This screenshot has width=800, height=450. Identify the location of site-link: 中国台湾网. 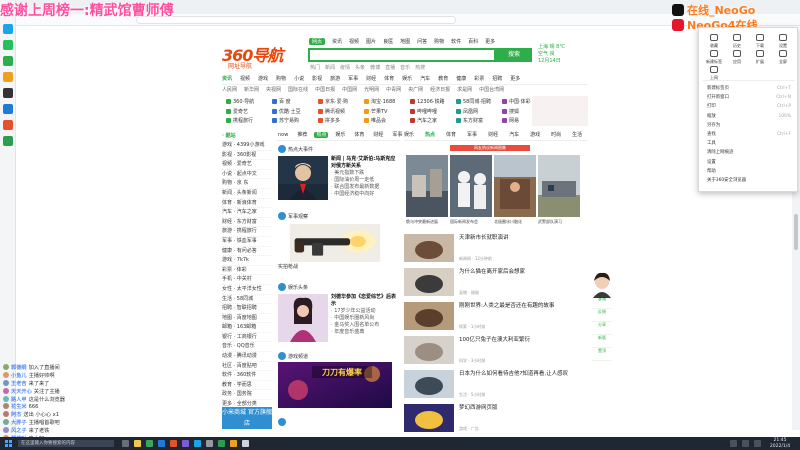
(491, 90).